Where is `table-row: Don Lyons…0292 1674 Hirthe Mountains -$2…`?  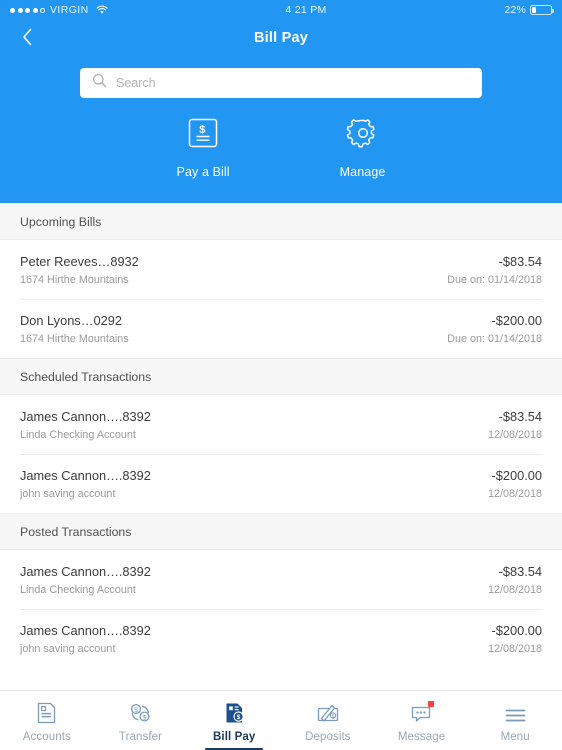
table-row: Don Lyons…0292 1674 Hirthe Mountains -$2… is located at coordinates (281, 328).